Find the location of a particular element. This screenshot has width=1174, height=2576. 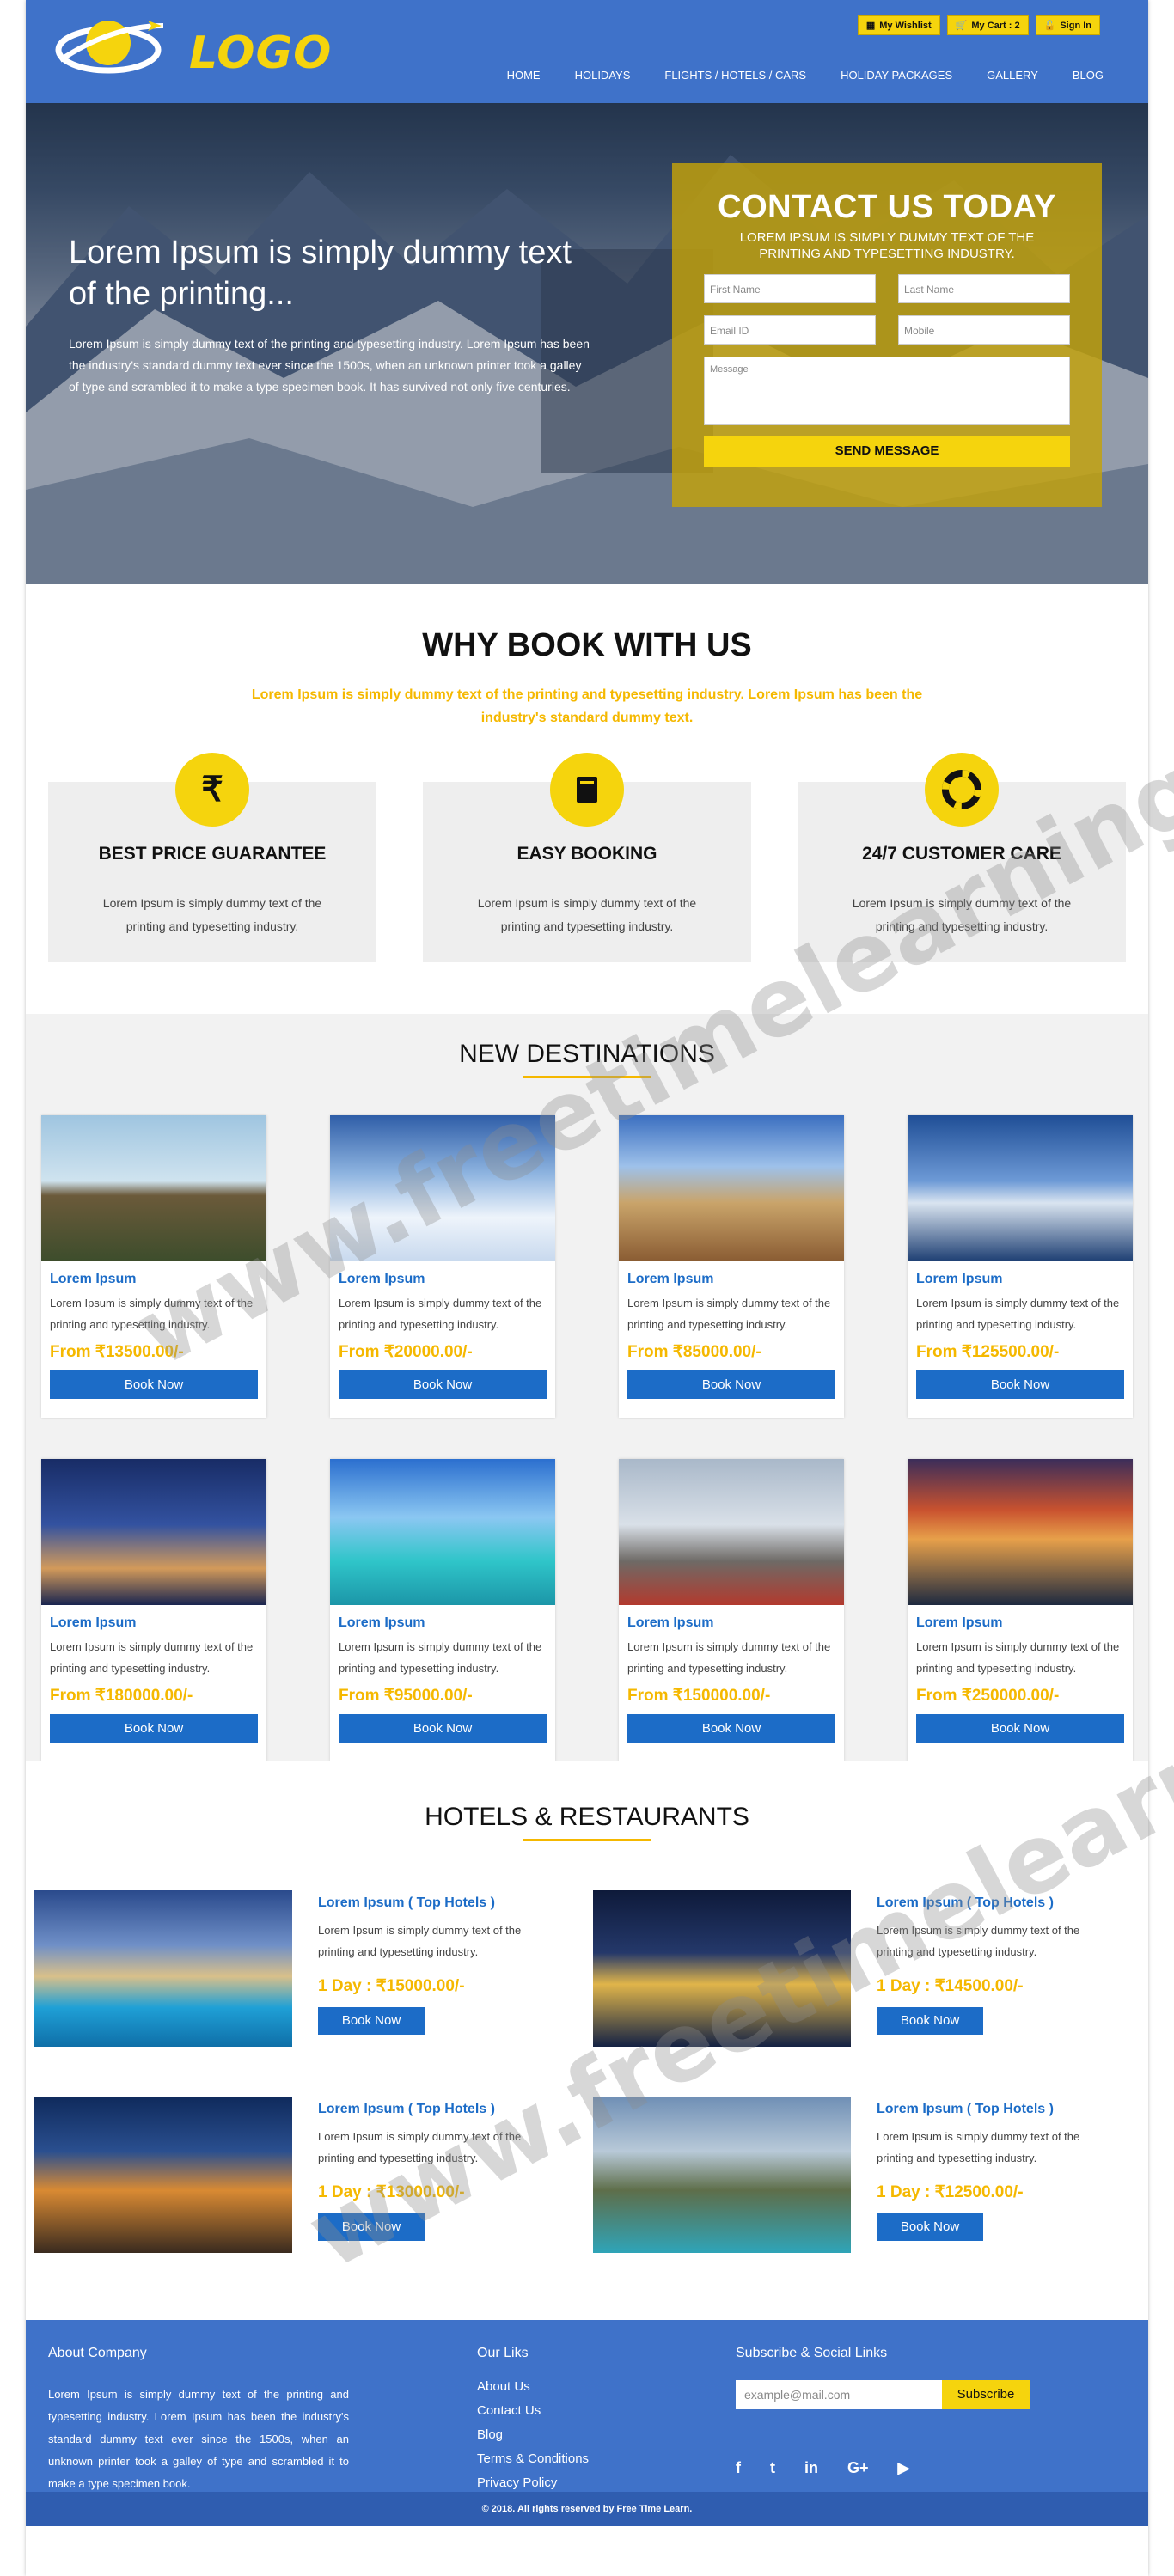

nav-holidays: HOLIDAYS is located at coordinates (603, 75).